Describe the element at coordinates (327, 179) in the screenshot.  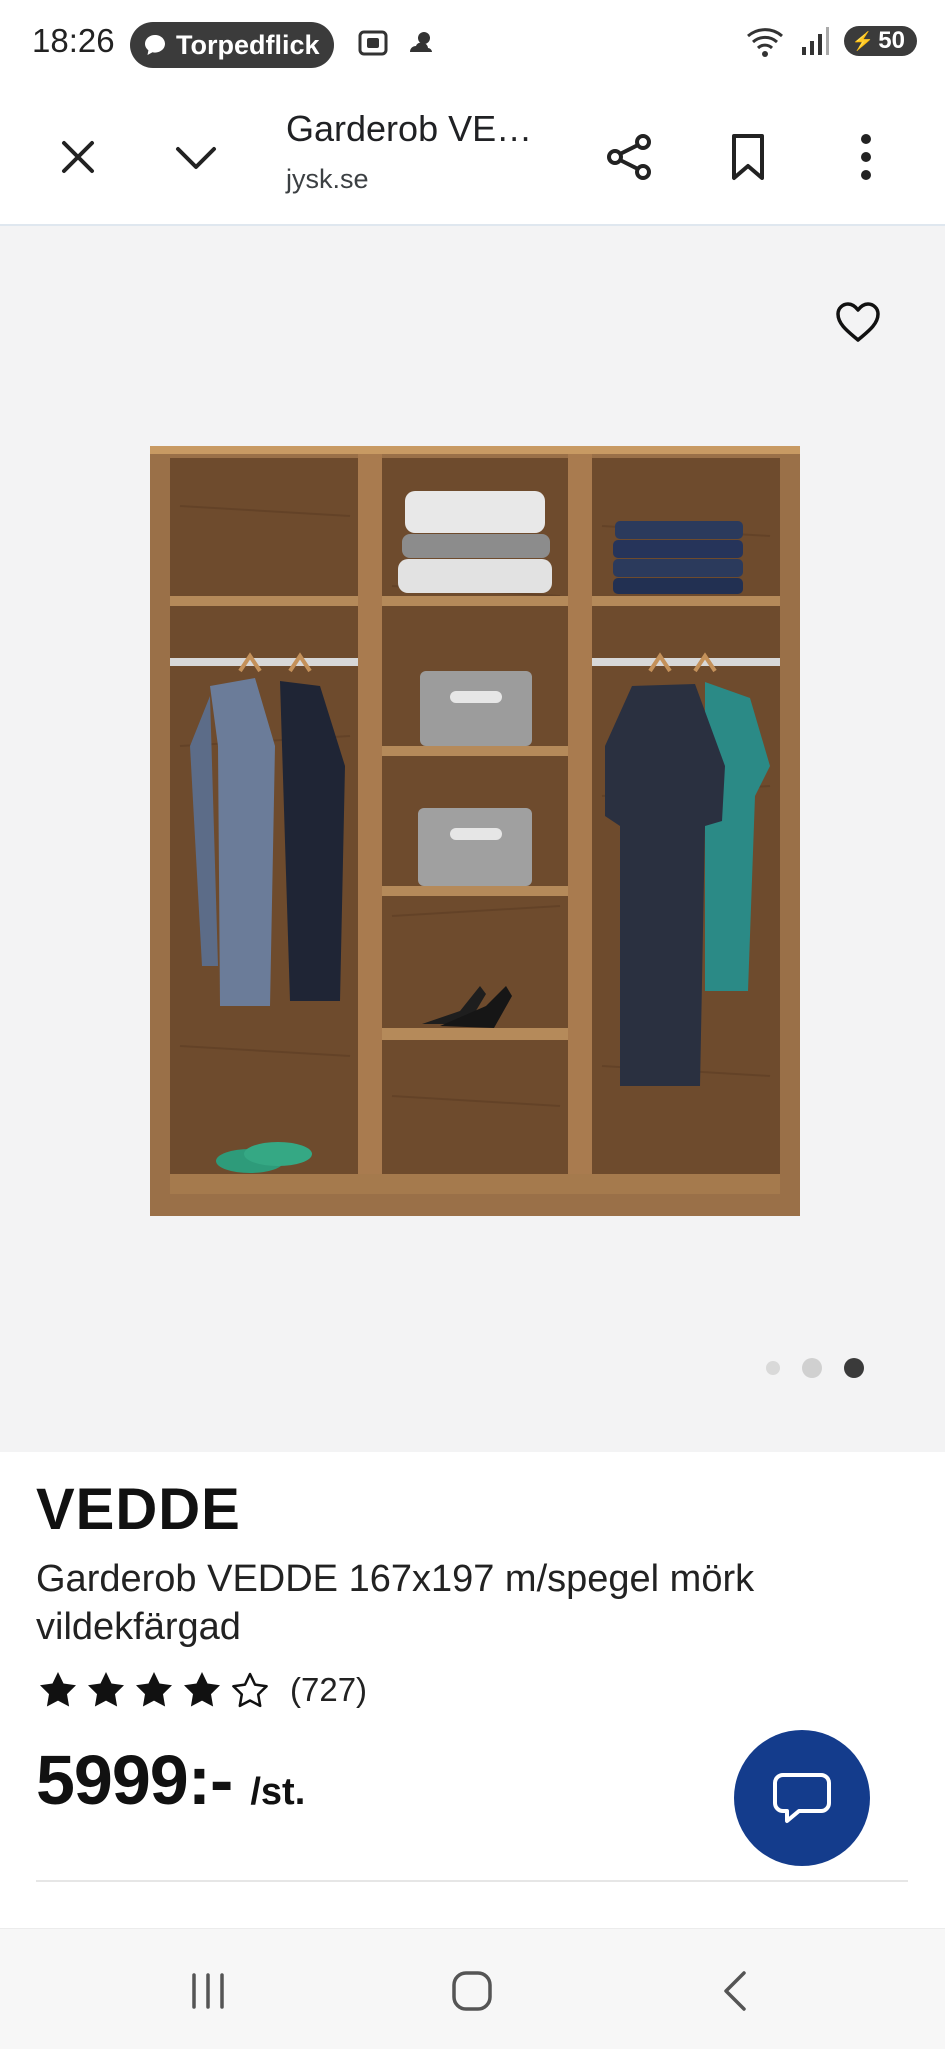
I see `tab-url: jysk.se` at that location.